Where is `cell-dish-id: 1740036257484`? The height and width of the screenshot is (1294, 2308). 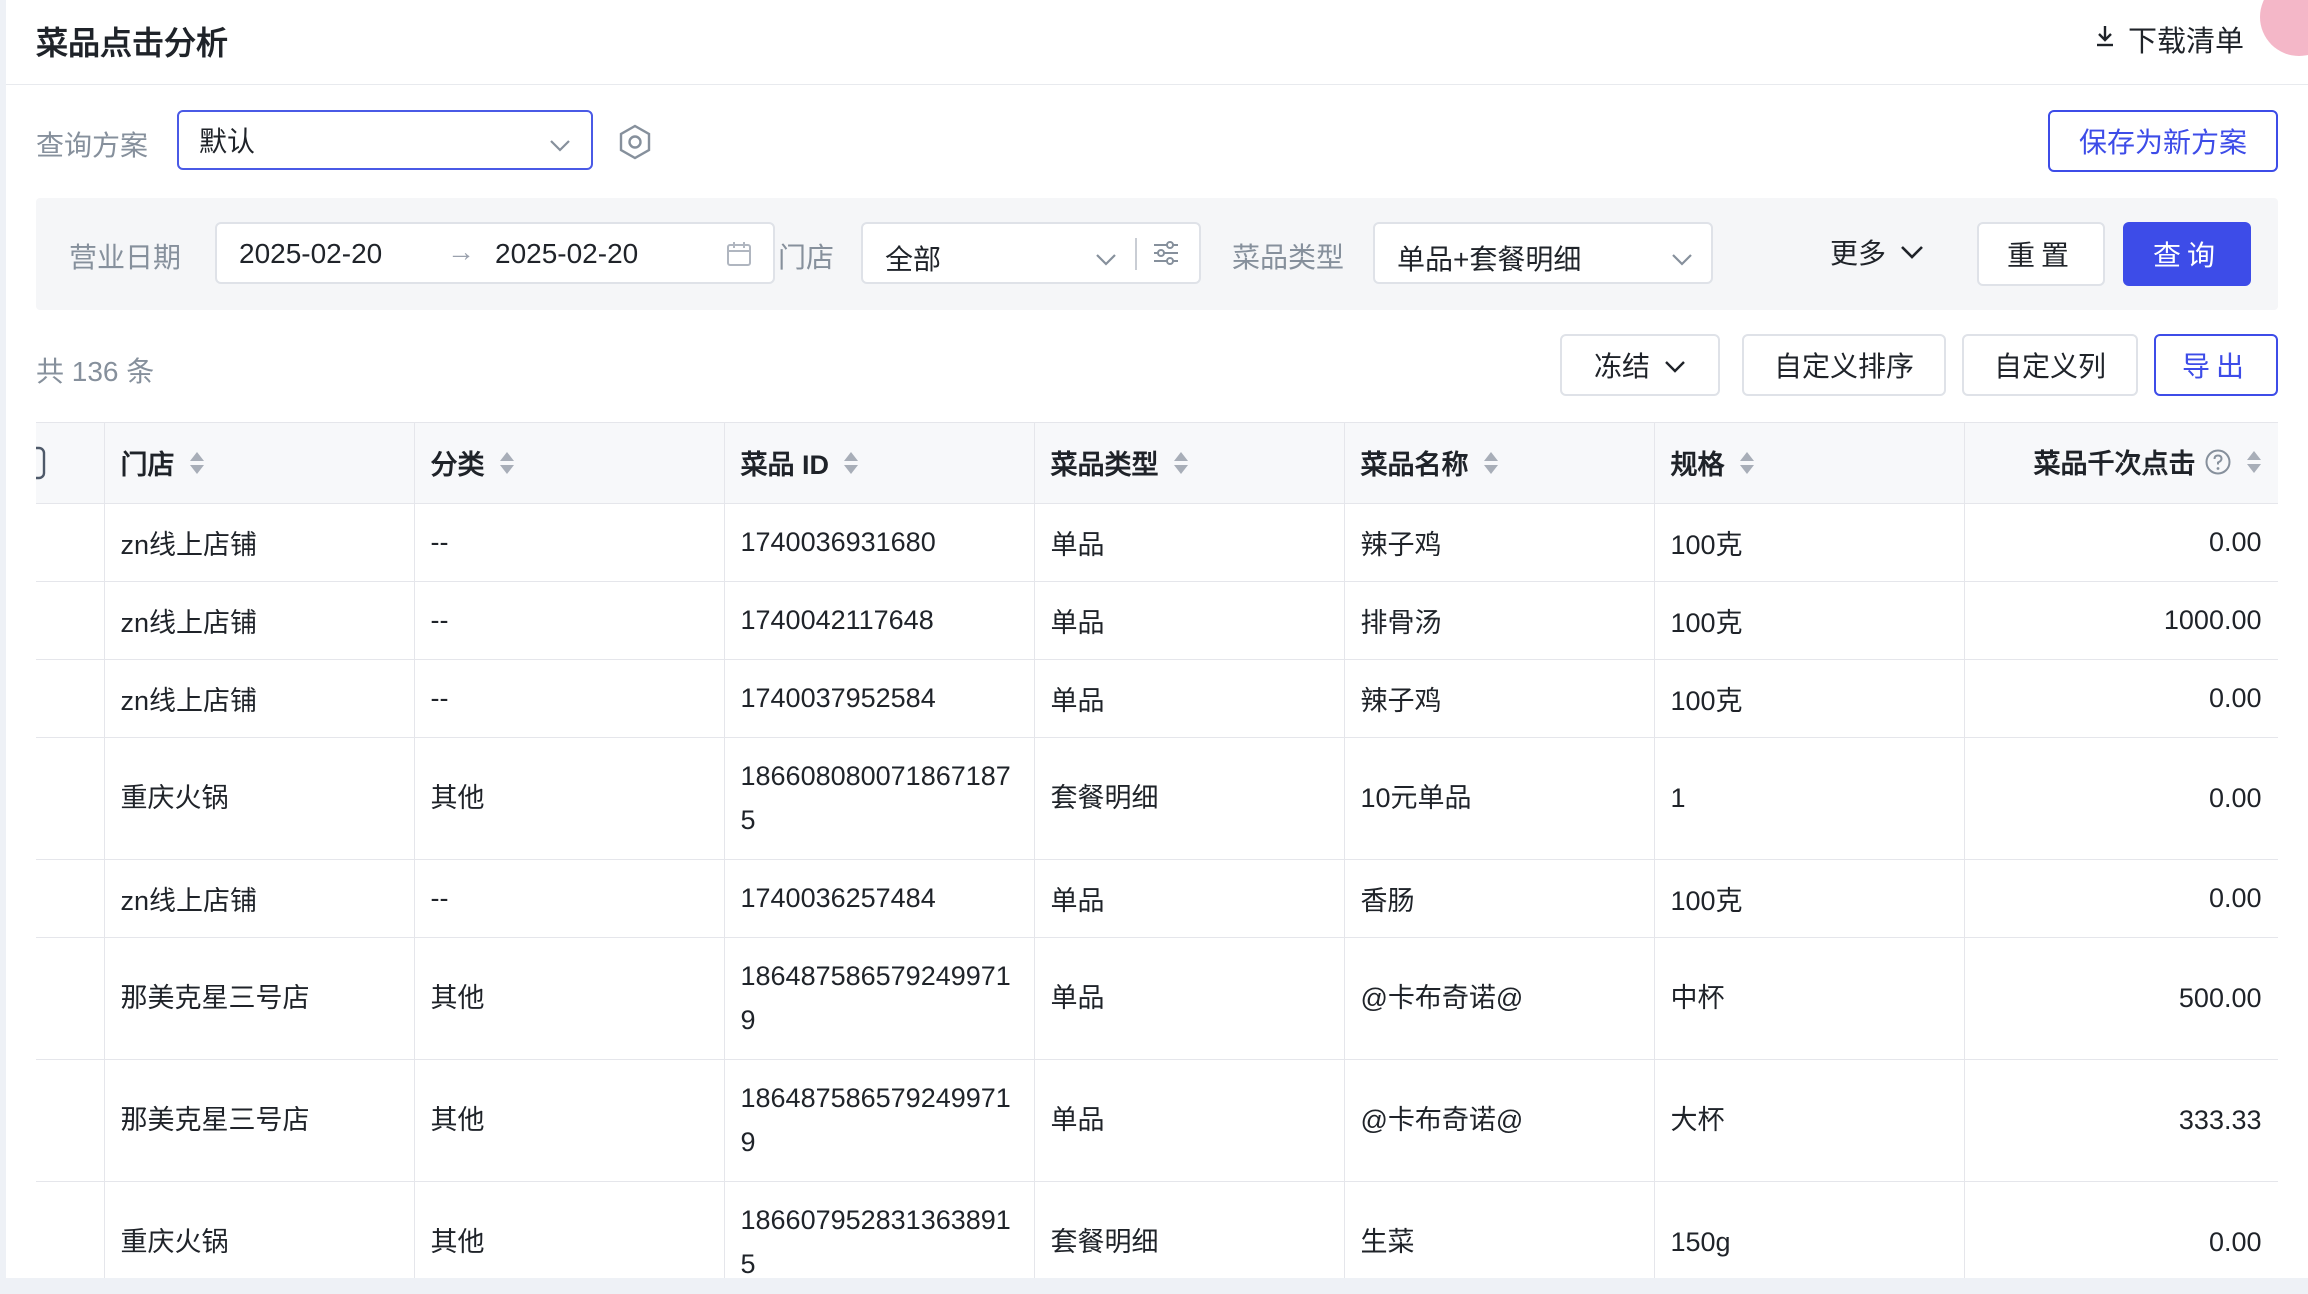
cell-dish-id: 1740036257484 is located at coordinates (879, 898).